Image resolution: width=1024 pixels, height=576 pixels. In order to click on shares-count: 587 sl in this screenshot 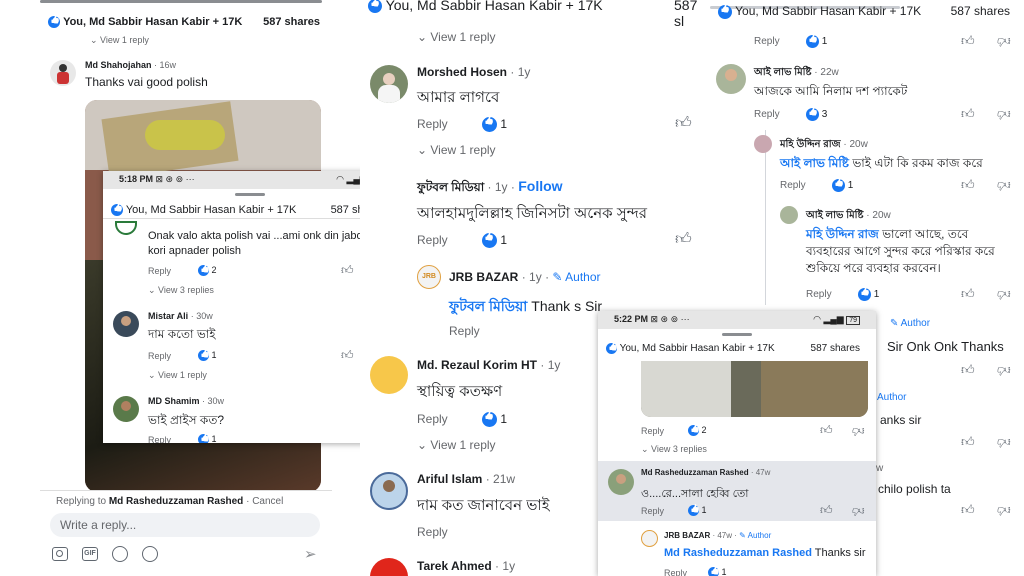, I will do `click(691, 14)`.